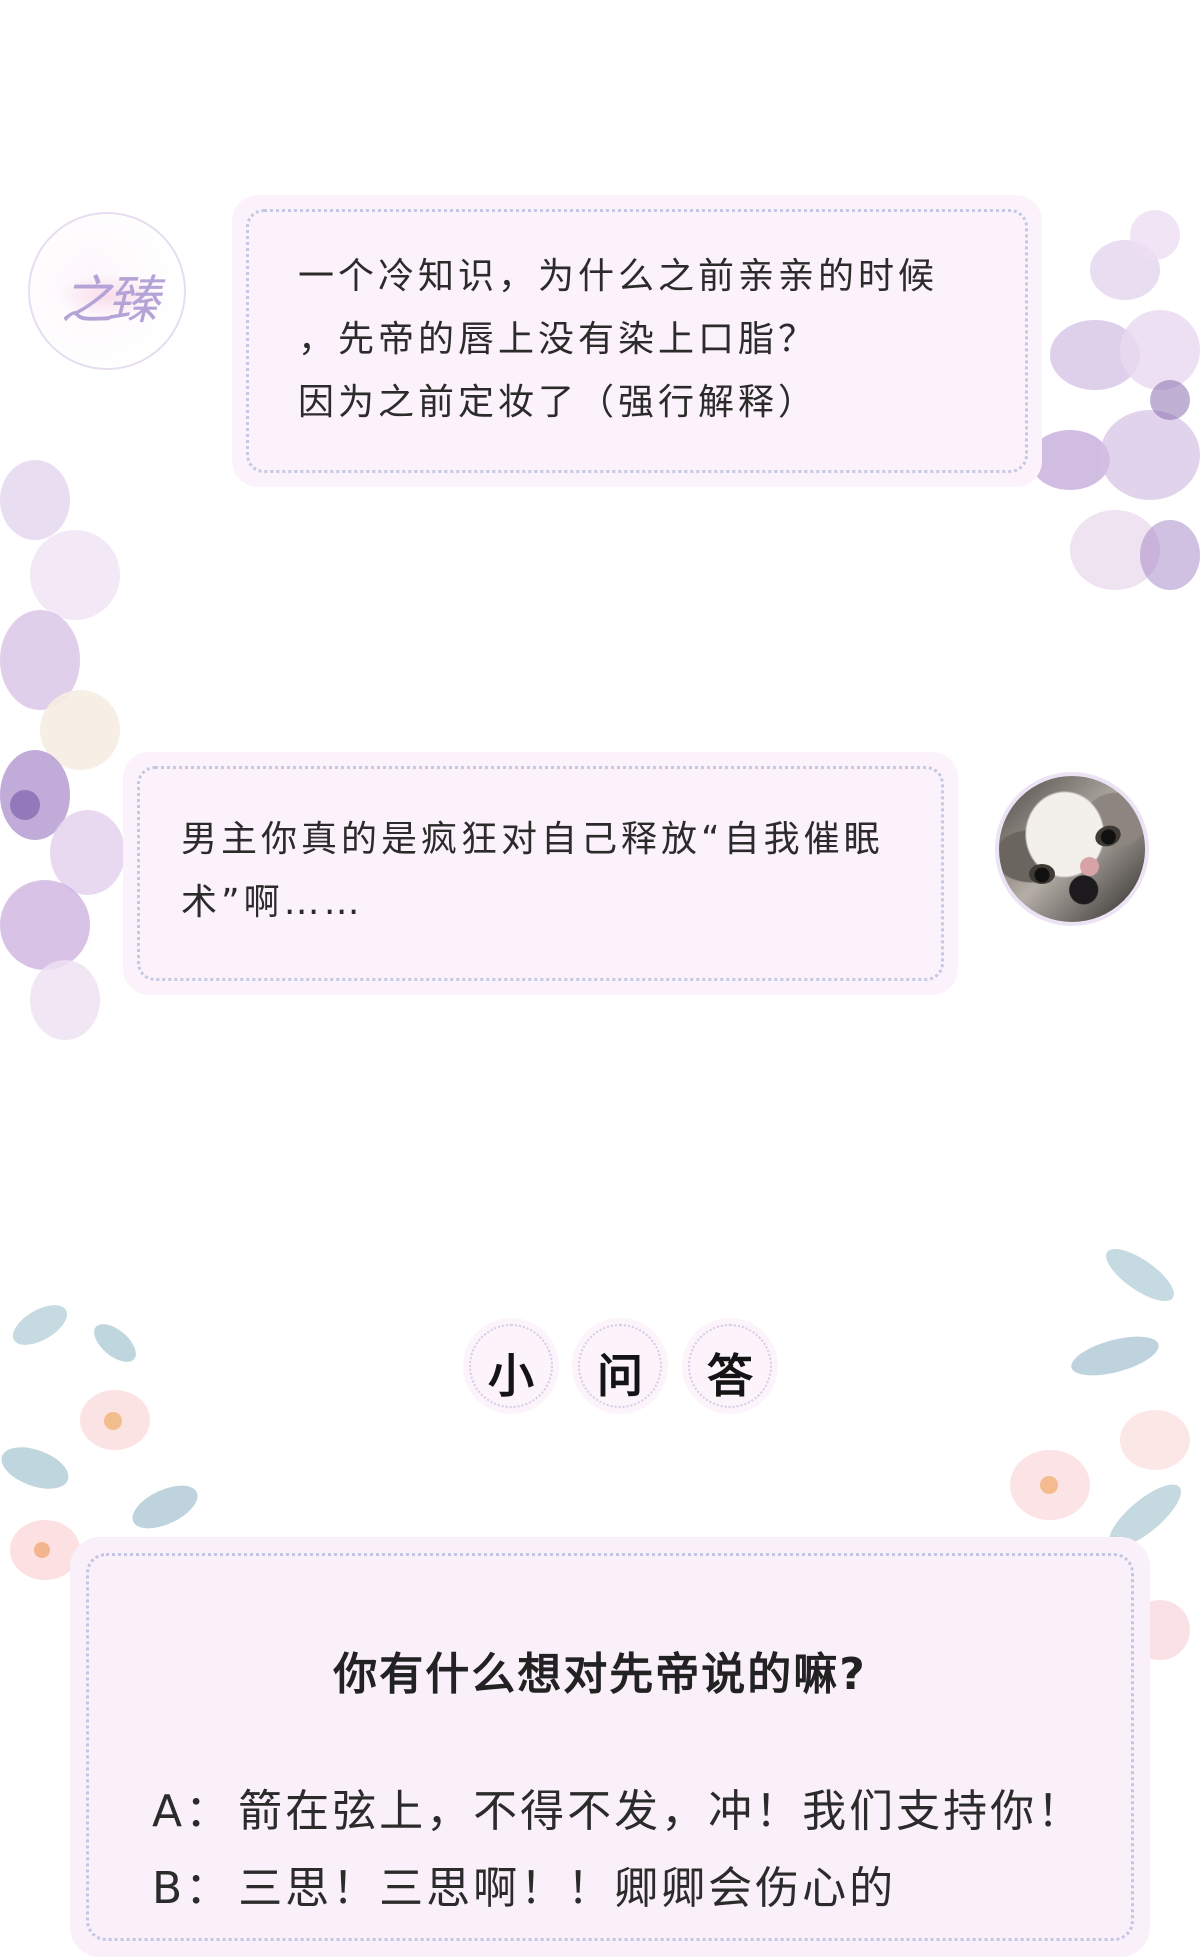 This screenshot has width=1200, height=1957. What do you see at coordinates (1115, 410) in the screenshot?
I see `lavender-flowers-right-decoration` at bounding box center [1115, 410].